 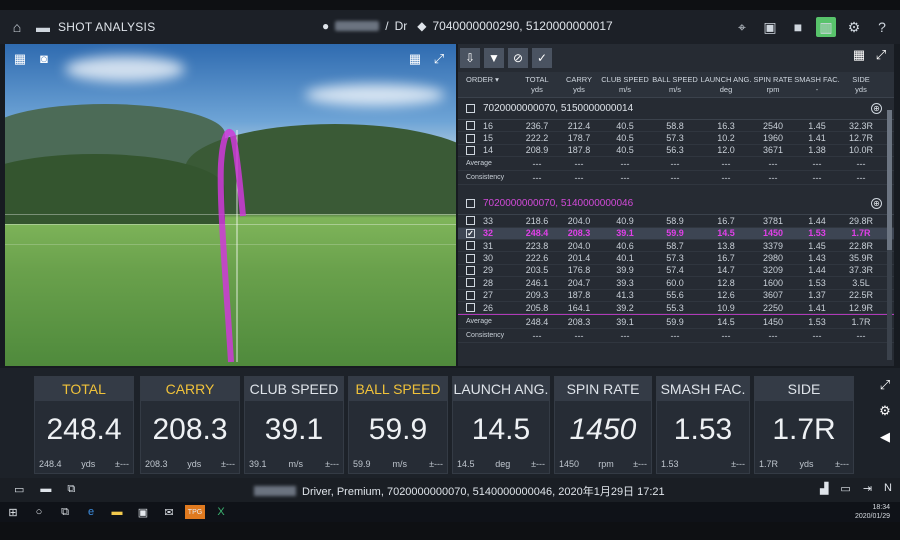 What do you see at coordinates (889, 180) in the screenshot?
I see `scrollbar-thumb` at bounding box center [889, 180].